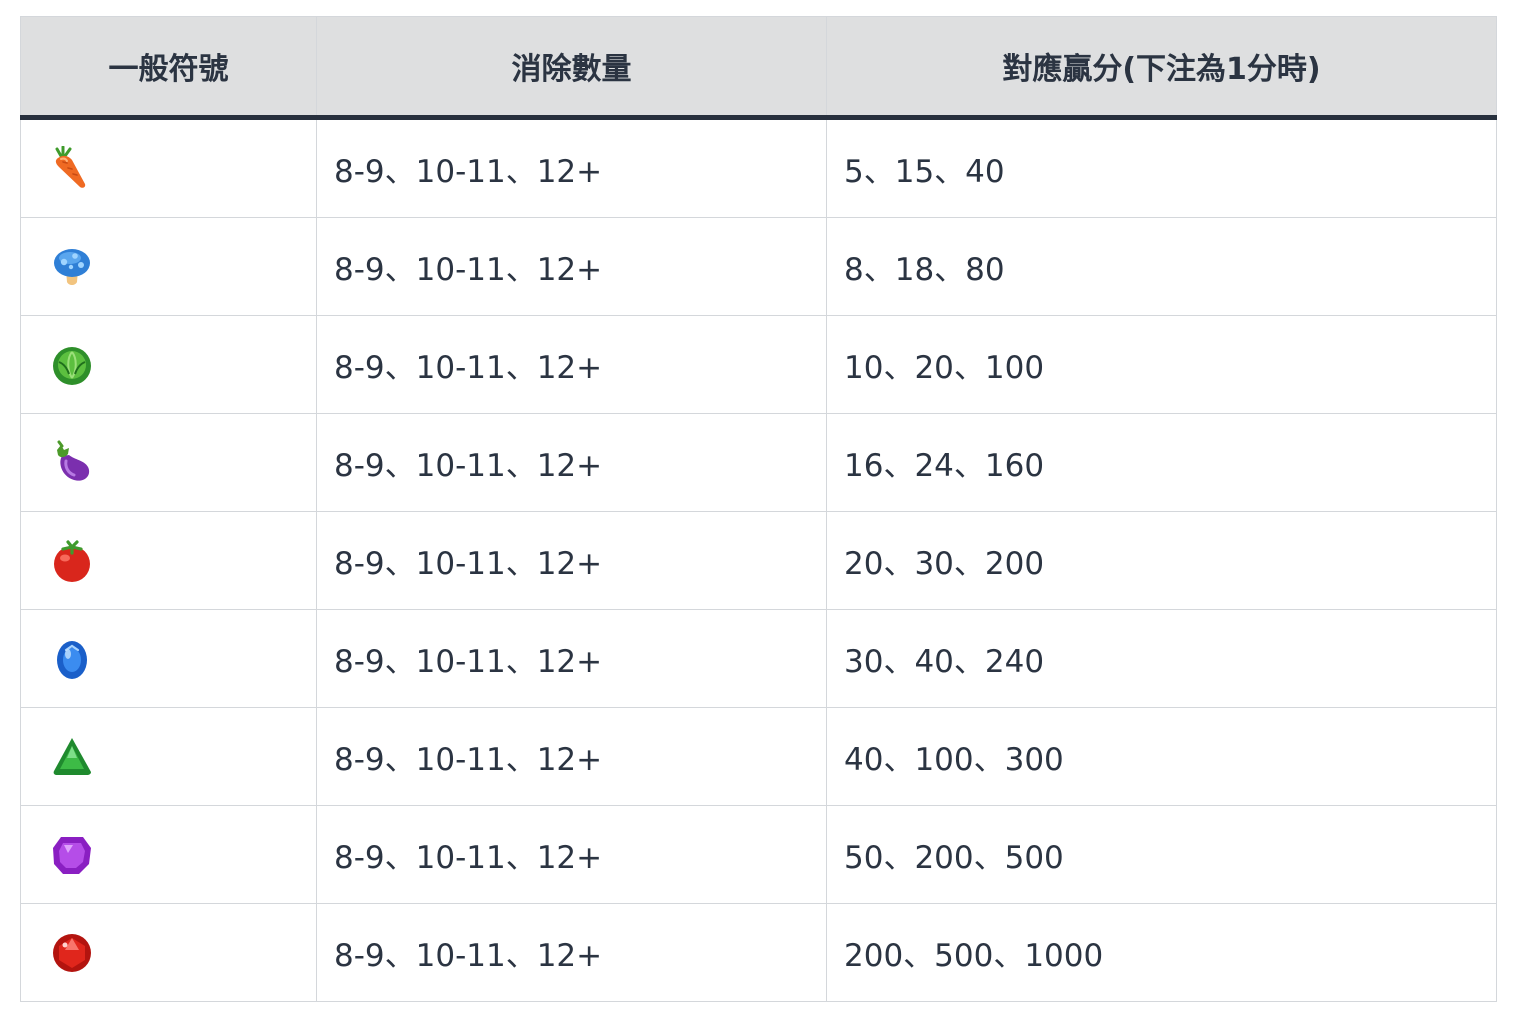  I want to click on payout-cell: 10、20、100, so click(1161, 364).